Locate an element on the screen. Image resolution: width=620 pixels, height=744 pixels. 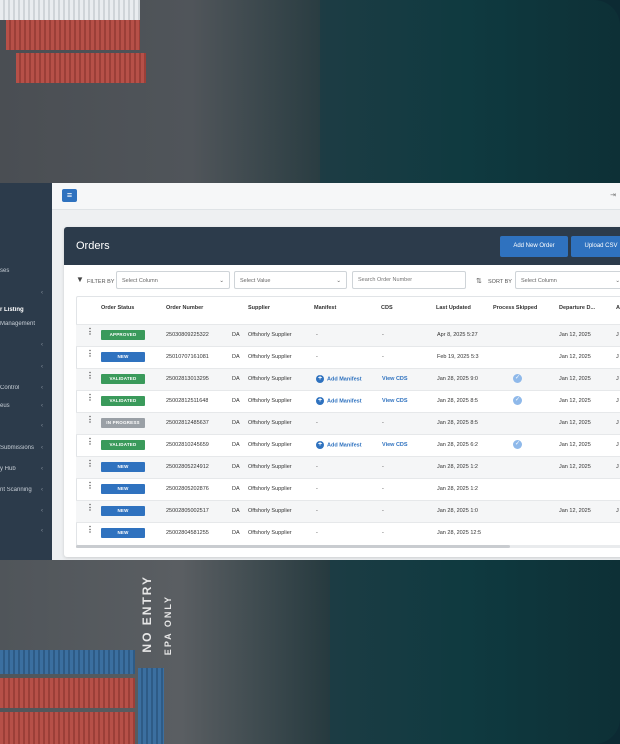
topbar: ≡ ⇥ is located at coordinates (336, 196).